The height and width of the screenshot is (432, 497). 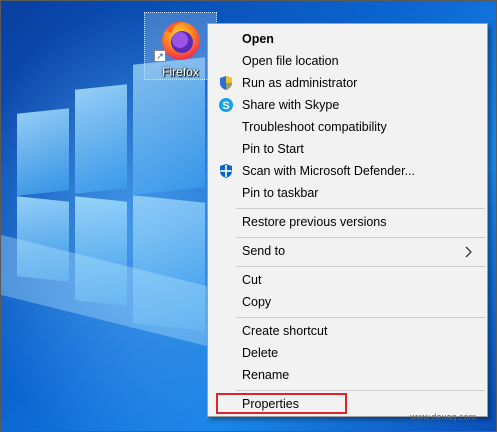 What do you see at coordinates (300, 83) in the screenshot?
I see `menu-item-label: Run as administrator` at bounding box center [300, 83].